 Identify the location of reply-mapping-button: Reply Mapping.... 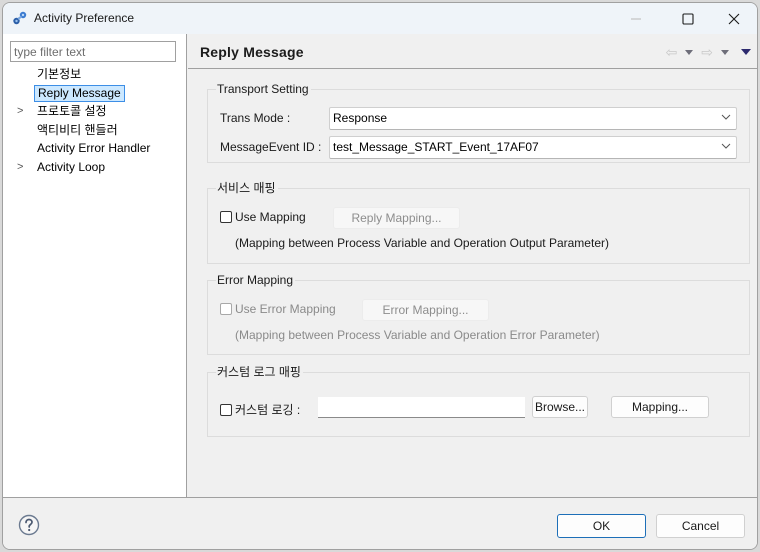
(396, 218).